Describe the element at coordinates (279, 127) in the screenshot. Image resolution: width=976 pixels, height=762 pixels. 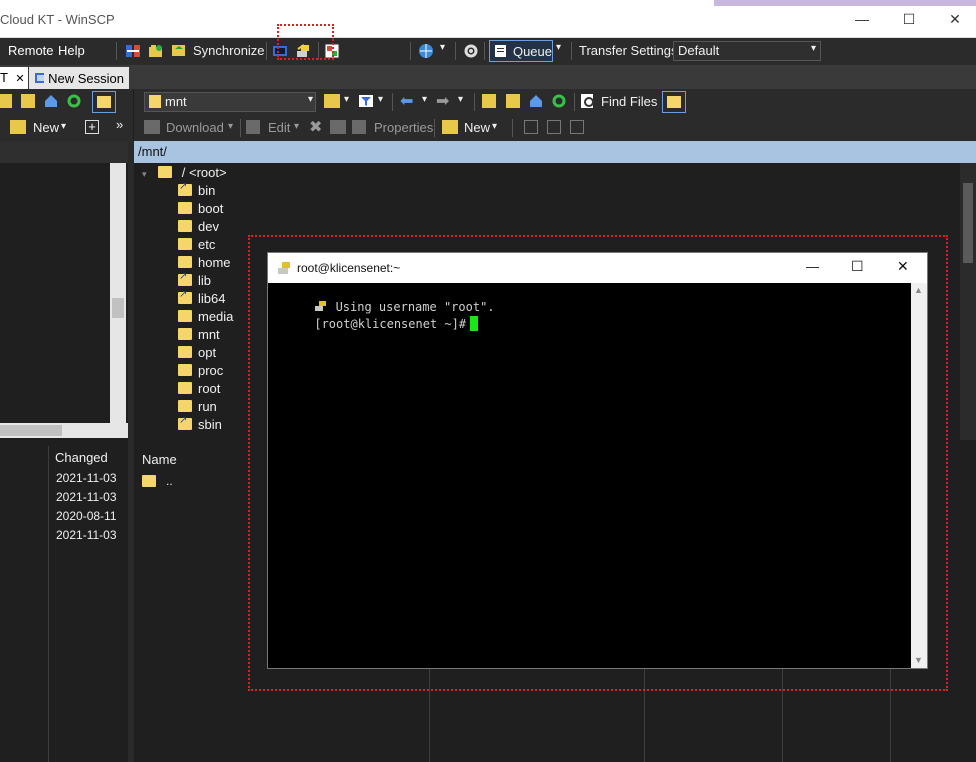
I see `edit-button: Edit` at that location.